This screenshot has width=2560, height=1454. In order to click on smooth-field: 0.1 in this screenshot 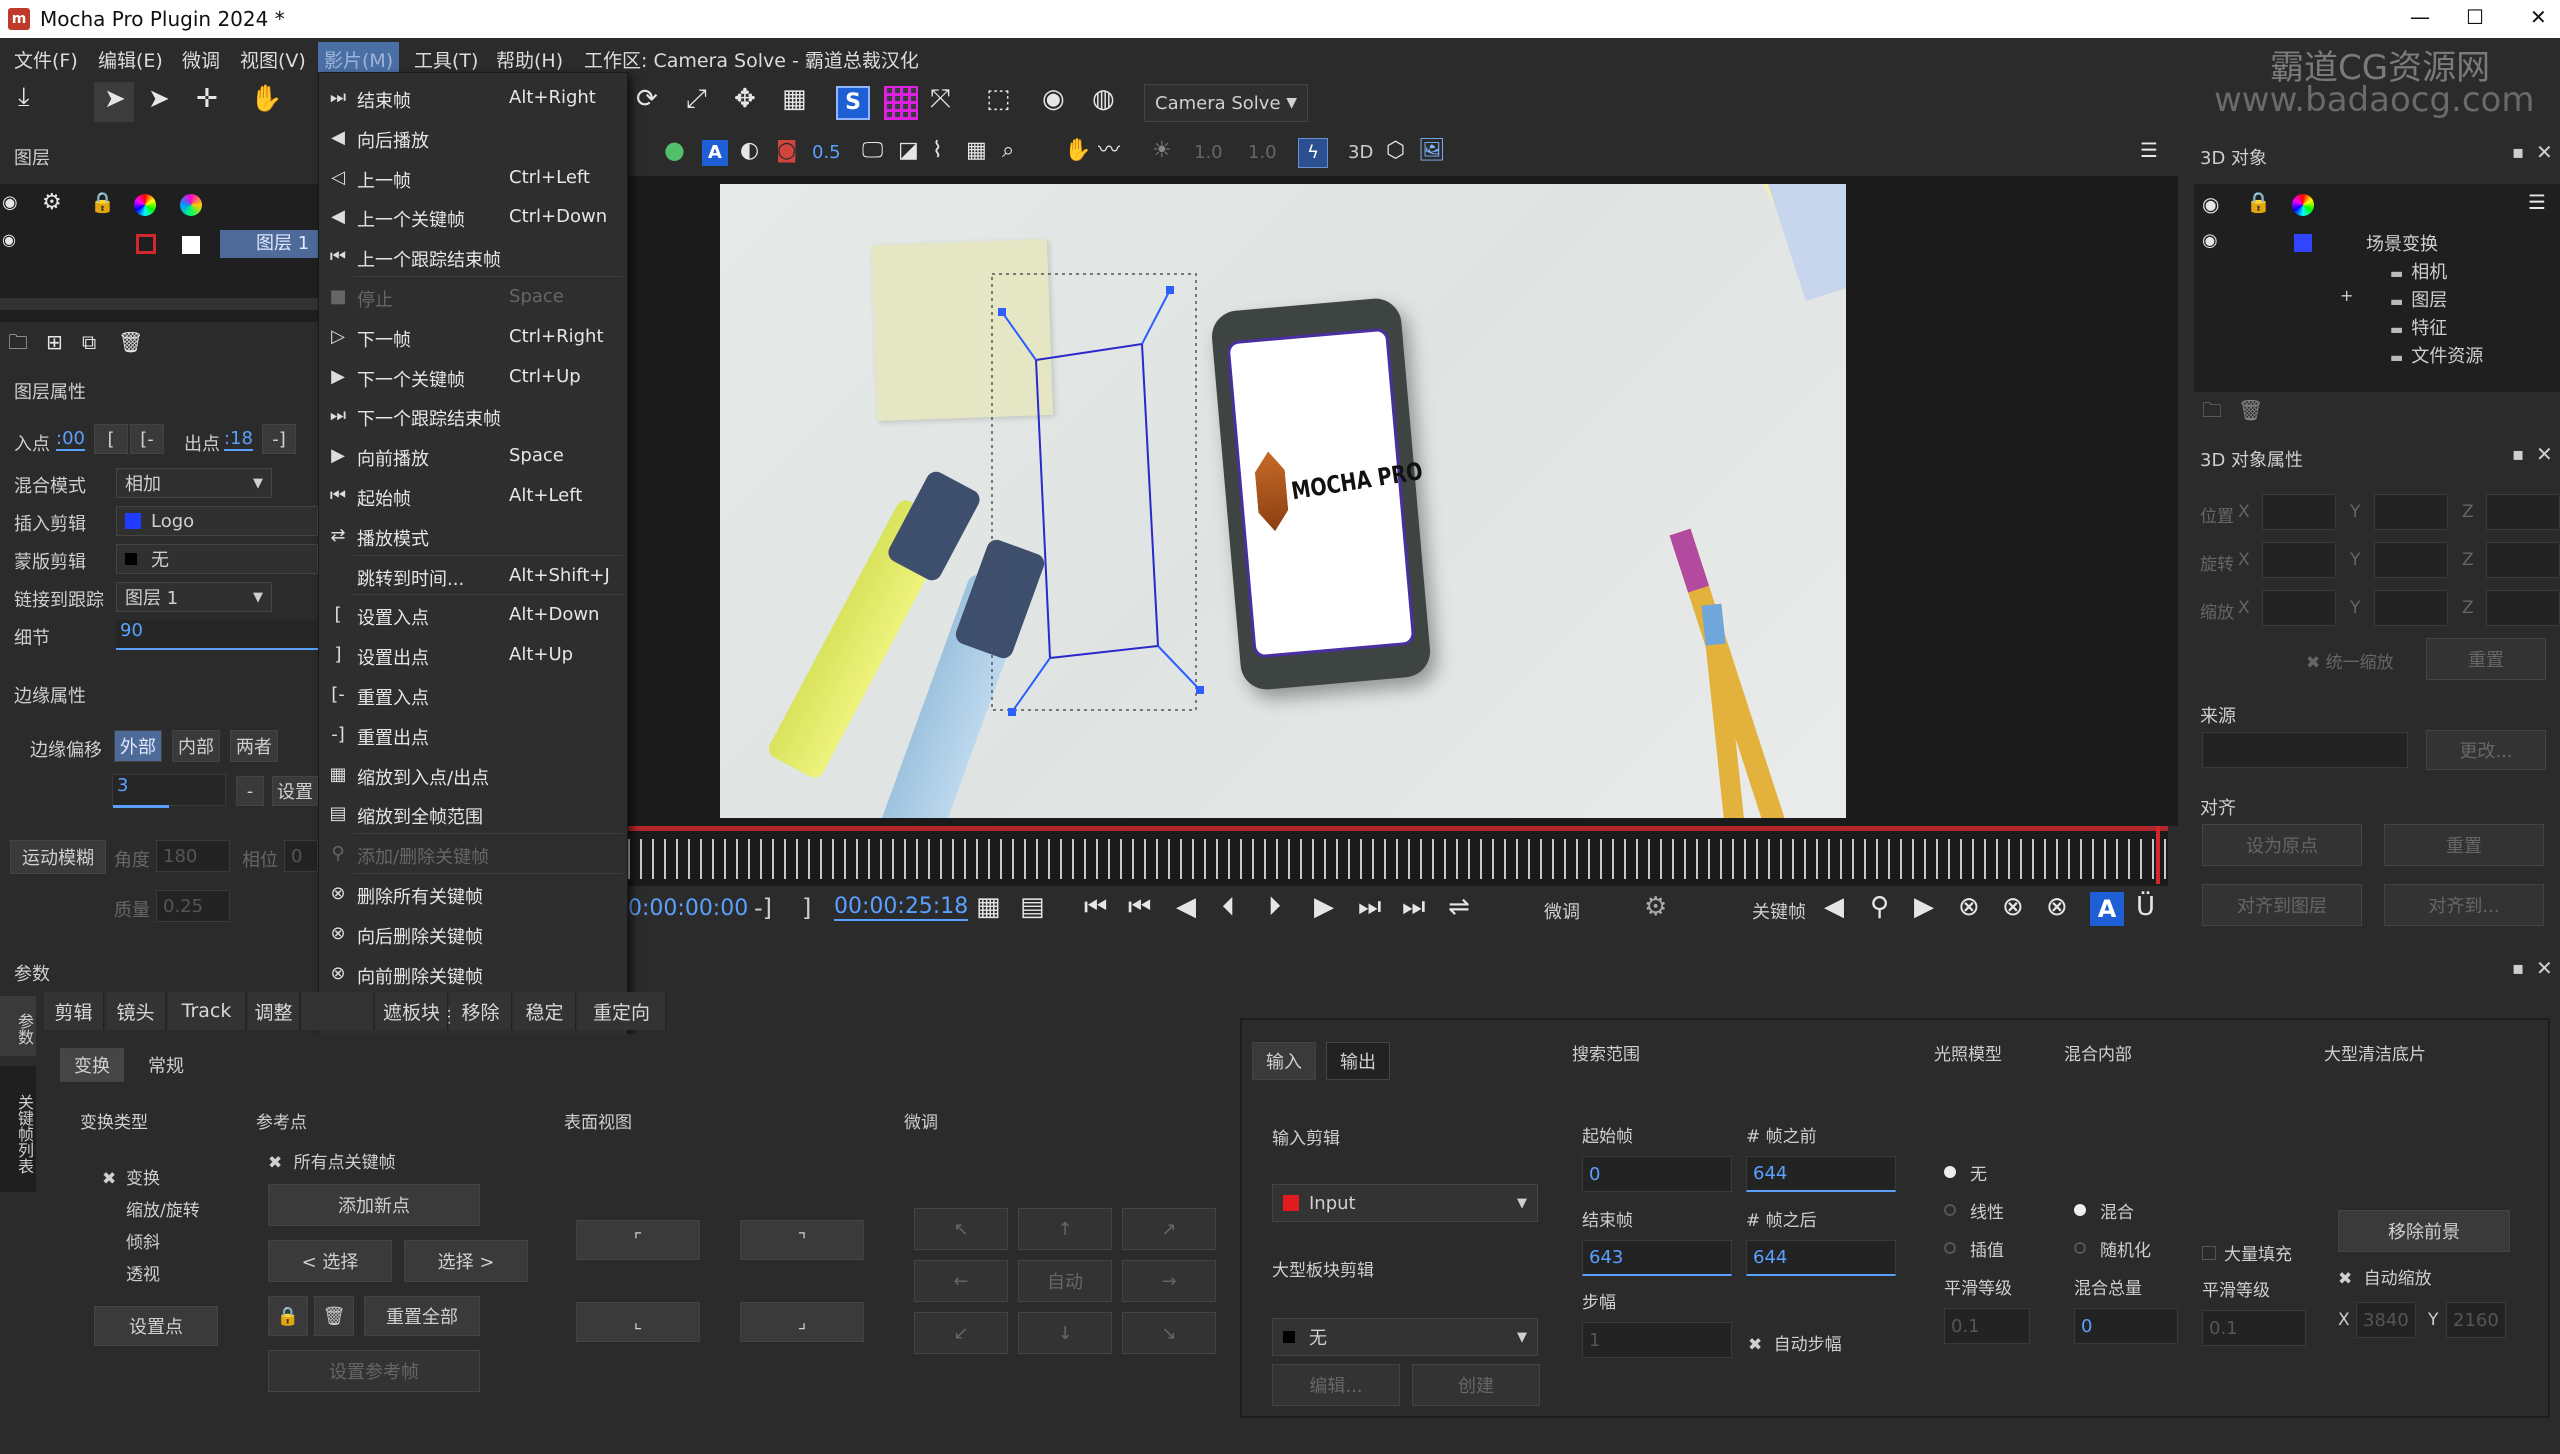, I will do `click(1987, 1326)`.